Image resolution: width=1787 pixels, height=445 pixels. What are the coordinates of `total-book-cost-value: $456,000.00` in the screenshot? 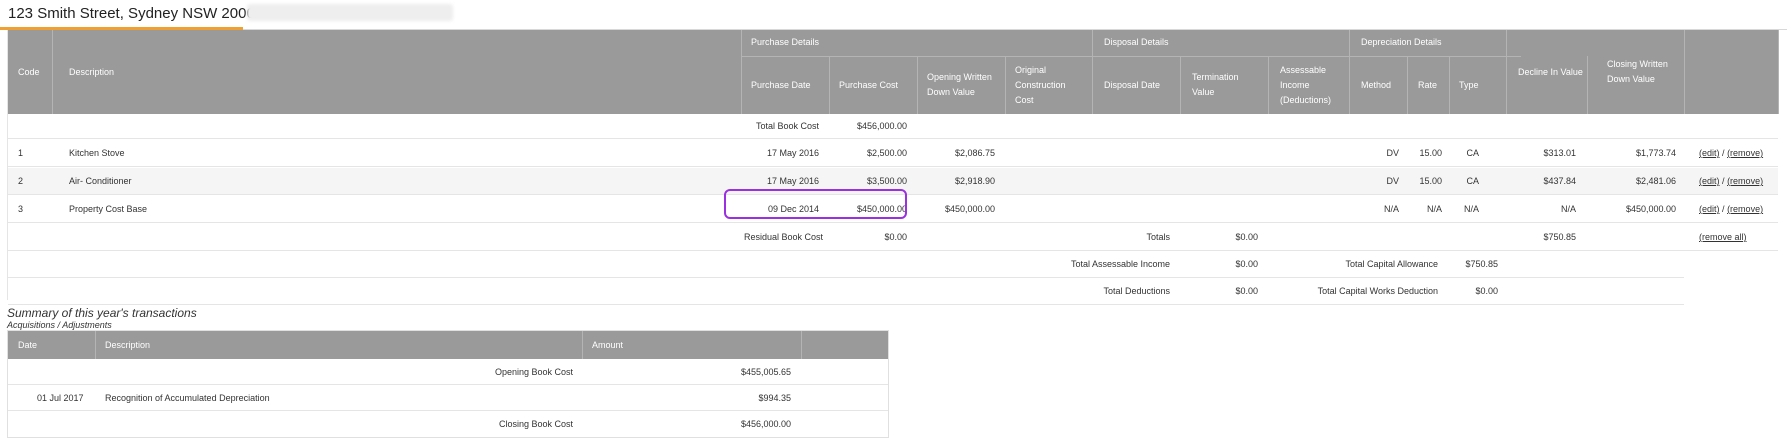 It's located at (881, 126).